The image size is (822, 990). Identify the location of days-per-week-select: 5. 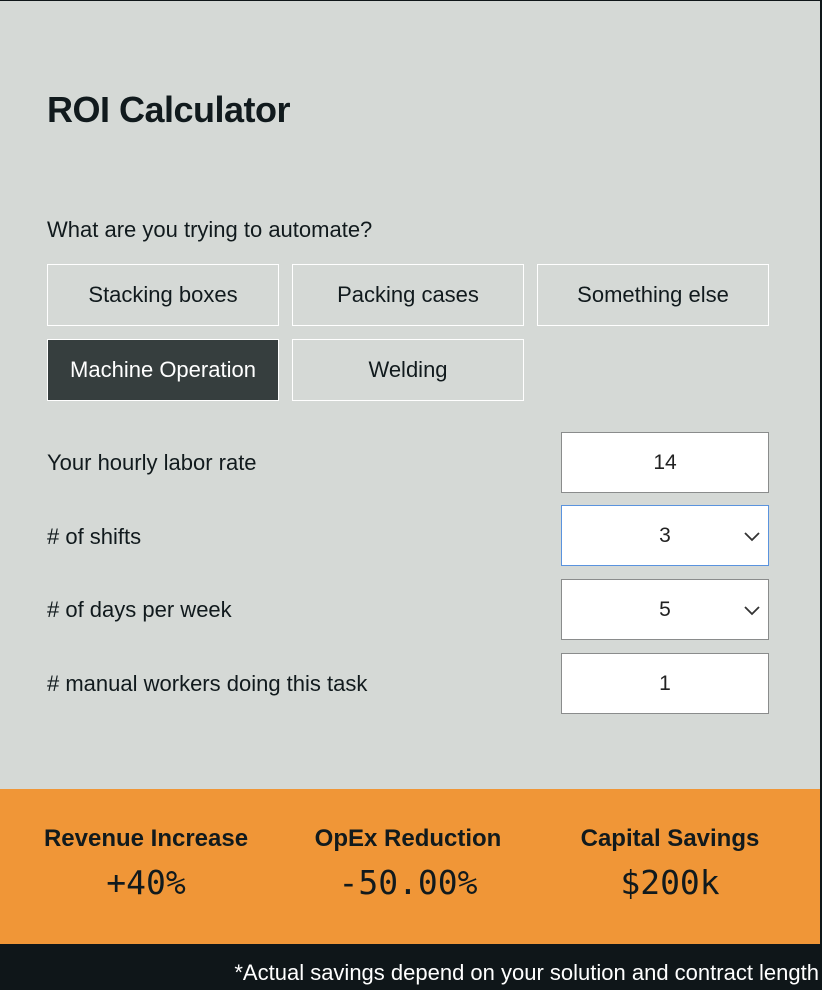
(665, 609).